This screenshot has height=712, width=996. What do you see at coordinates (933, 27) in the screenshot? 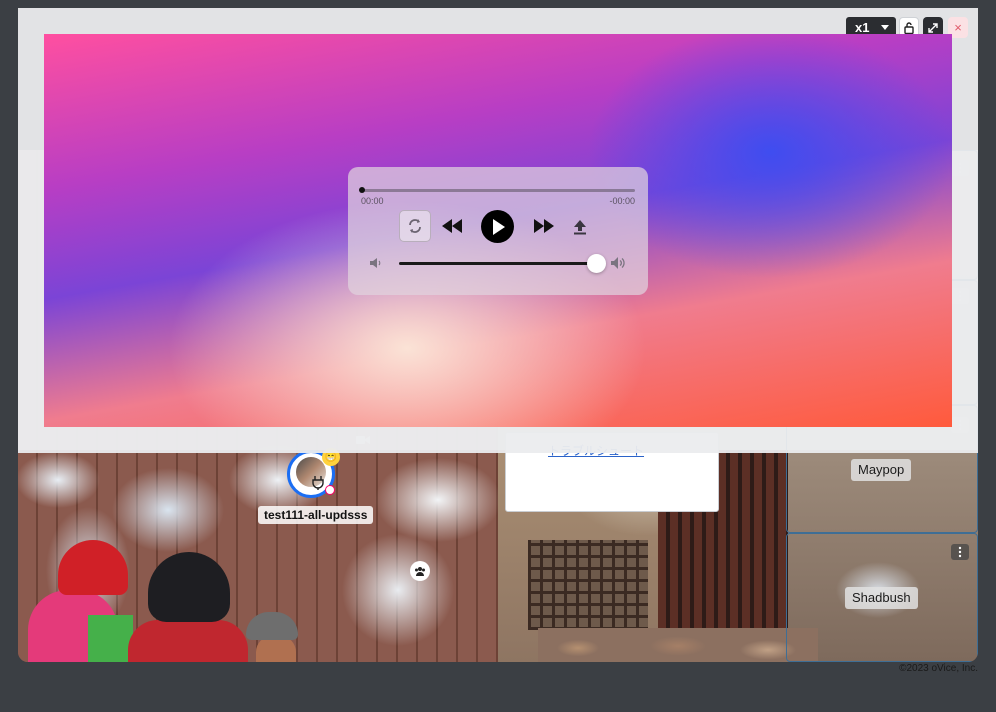
I see `expand-icon` at bounding box center [933, 27].